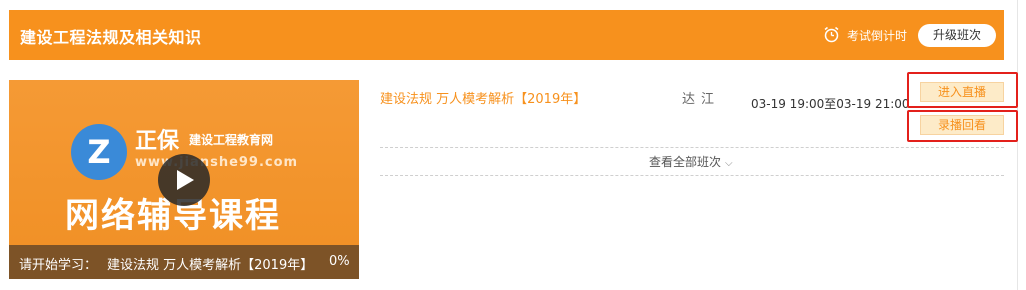 This screenshot has height=290, width=1026. What do you see at coordinates (1017, 145) in the screenshot?
I see `right-divider` at bounding box center [1017, 145].